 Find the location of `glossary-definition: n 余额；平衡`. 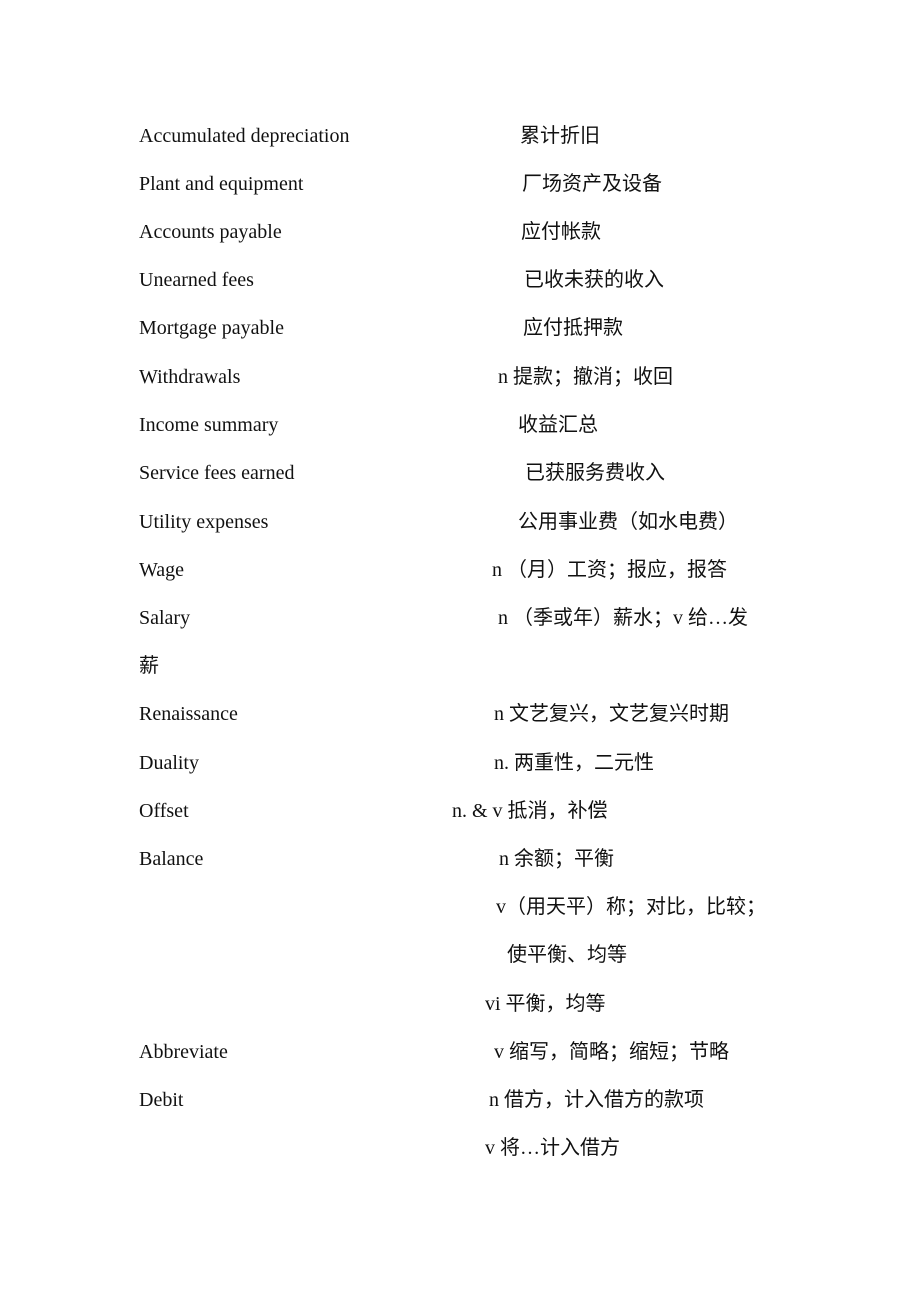

glossary-definition: n 余额；平衡 is located at coordinates (556, 859).